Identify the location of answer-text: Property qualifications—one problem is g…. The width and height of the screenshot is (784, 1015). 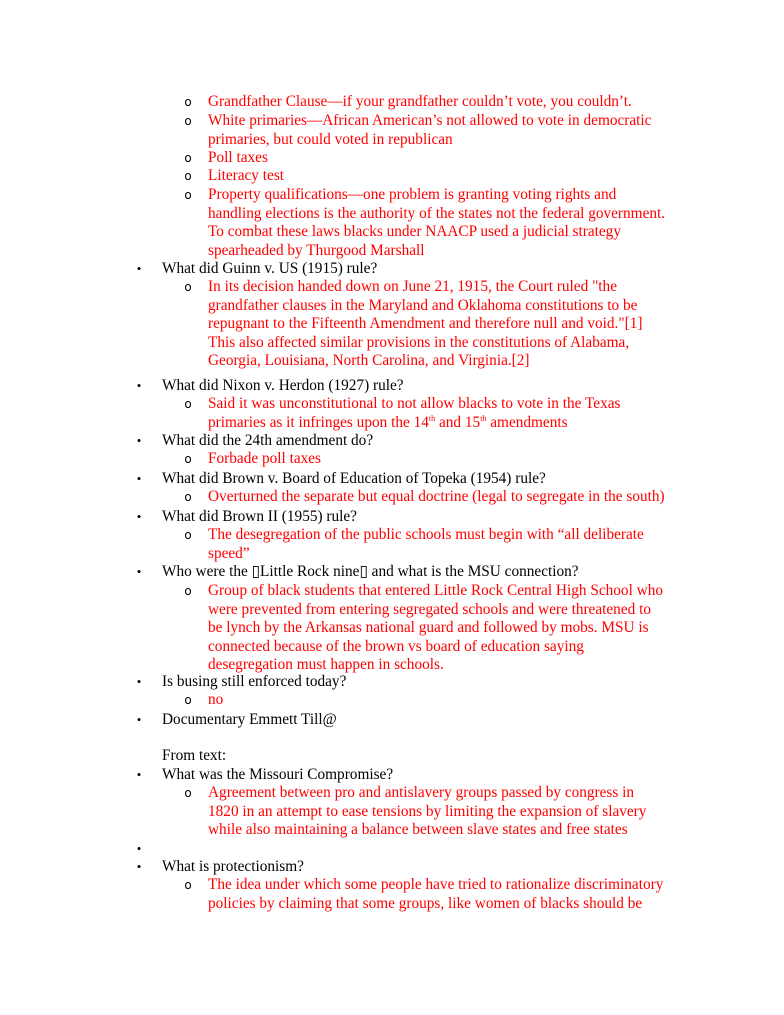
(412, 194).